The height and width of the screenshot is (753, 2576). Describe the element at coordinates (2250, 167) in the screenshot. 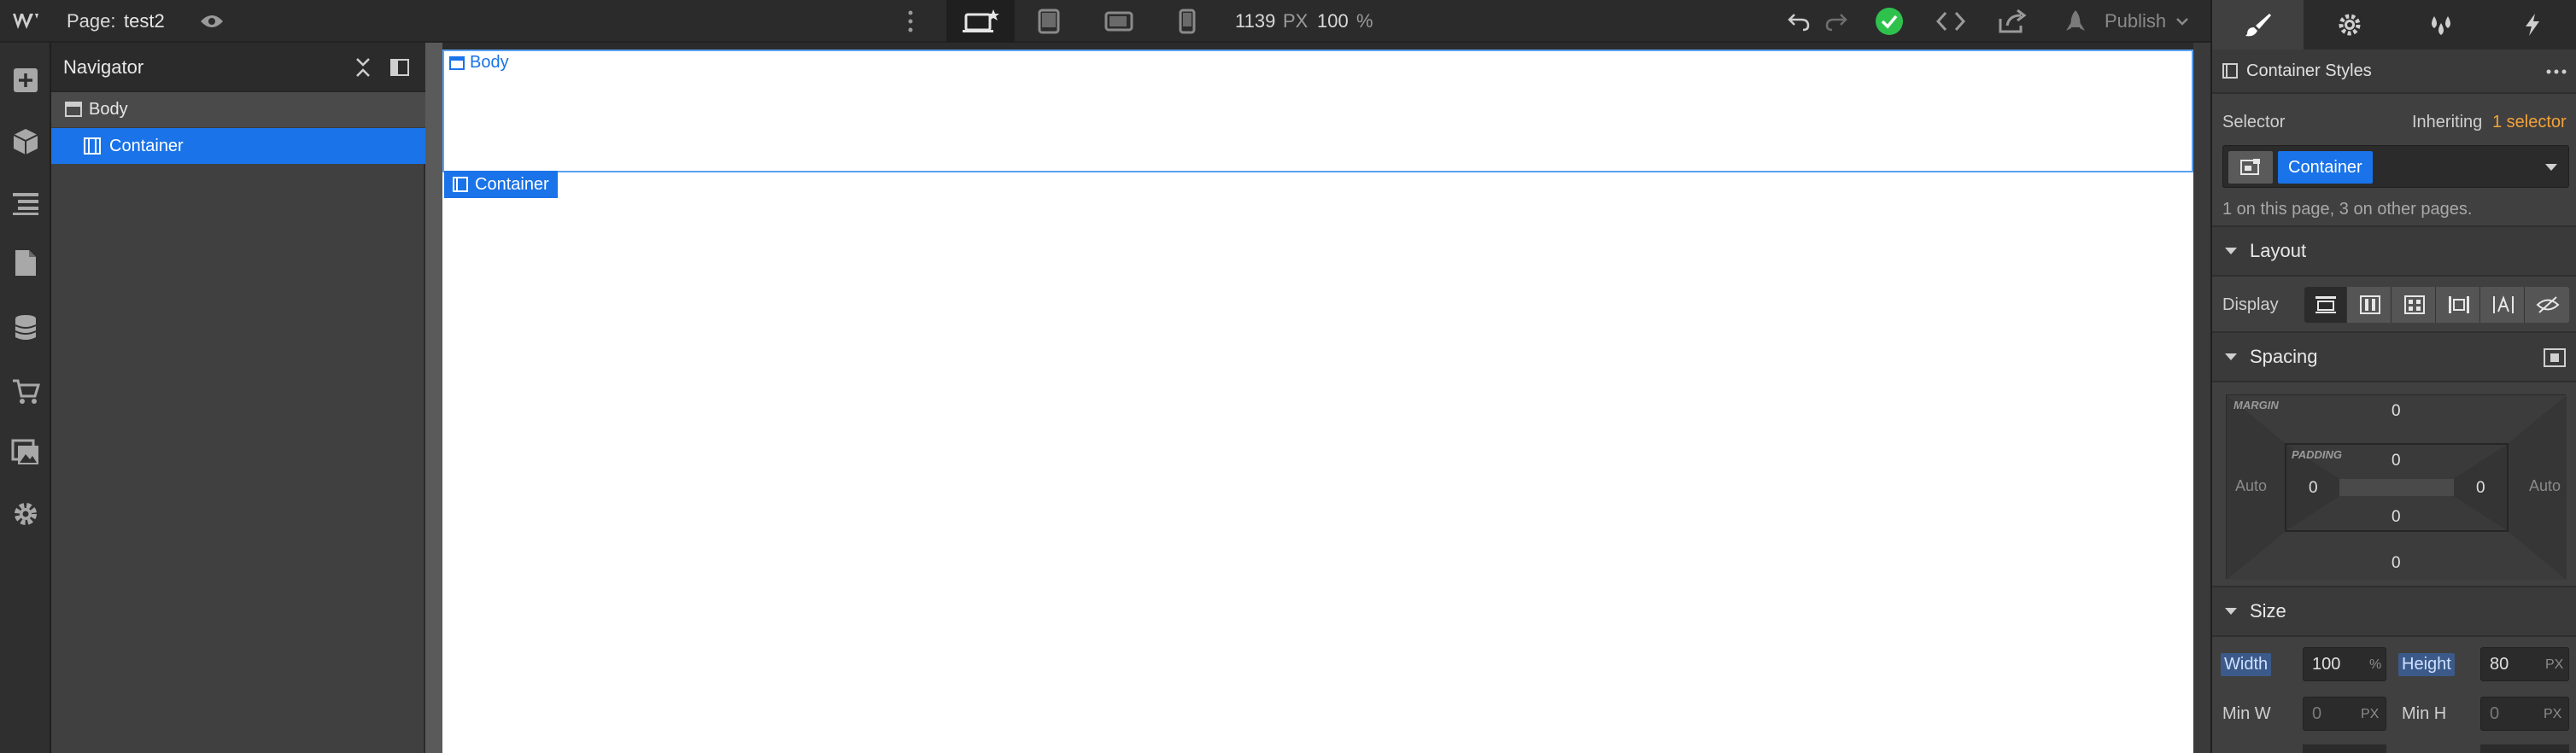

I see `selector-settings-icon` at that location.